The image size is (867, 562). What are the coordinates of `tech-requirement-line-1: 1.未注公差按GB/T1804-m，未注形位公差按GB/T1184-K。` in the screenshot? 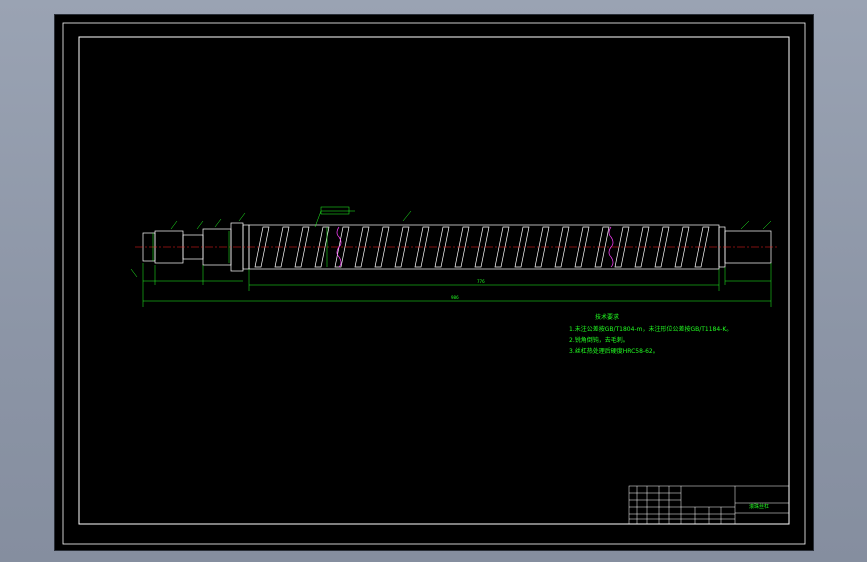 It's located at (651, 329).